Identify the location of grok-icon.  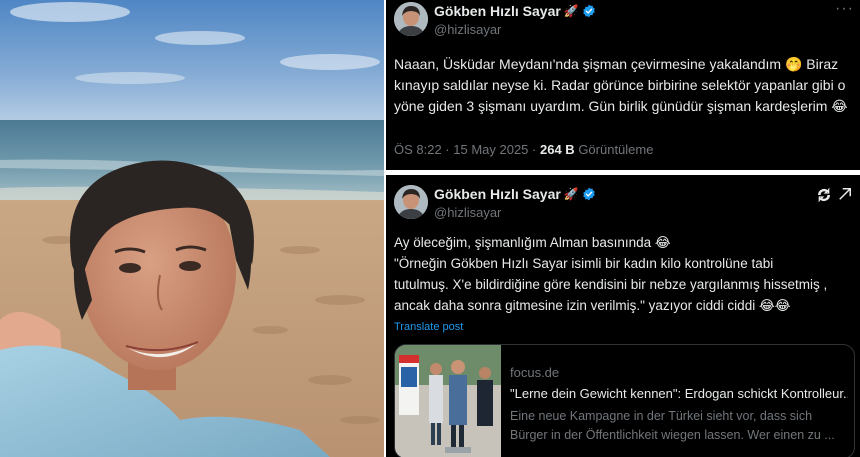
(845, 194).